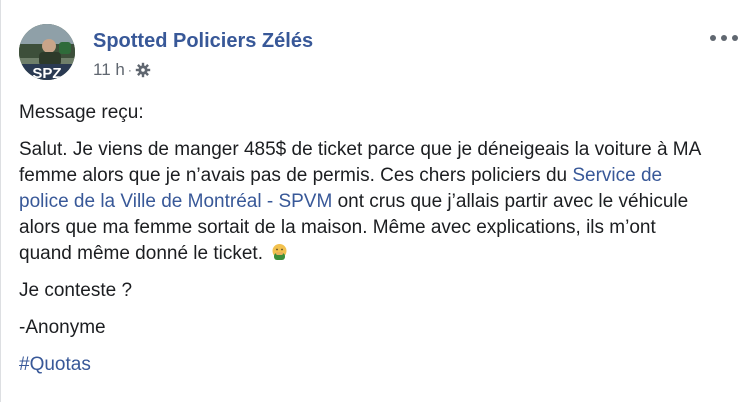 The width and height of the screenshot is (754, 402). What do you see at coordinates (55, 364) in the screenshot?
I see `hashtag-link: #Quotas` at bounding box center [55, 364].